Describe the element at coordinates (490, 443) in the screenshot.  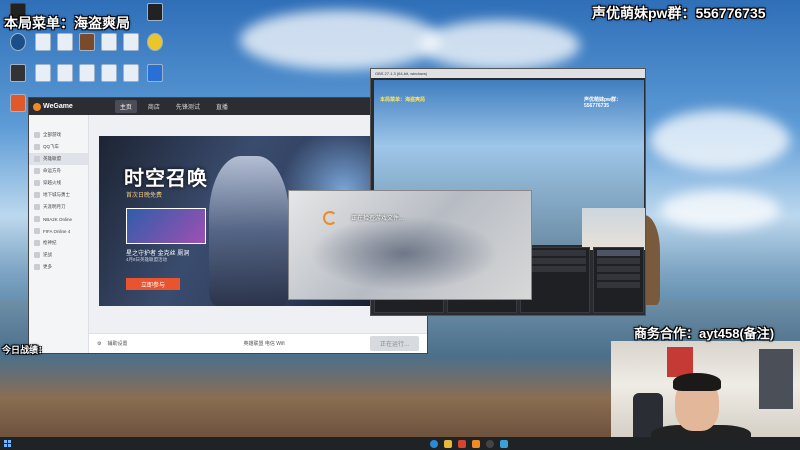
I see `obs-icon` at that location.